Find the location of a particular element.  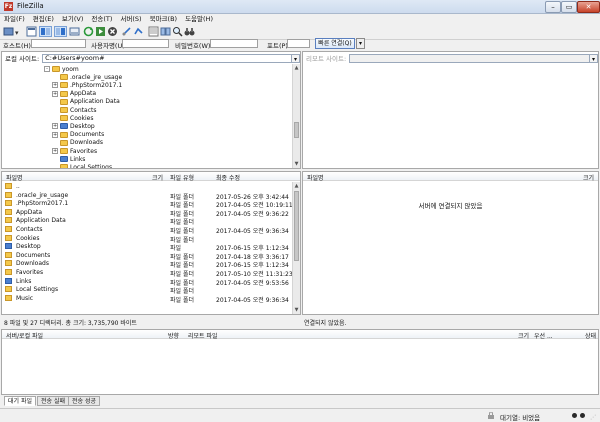

local-tree-scrollbar: ▲ ▼ is located at coordinates (296, 116).